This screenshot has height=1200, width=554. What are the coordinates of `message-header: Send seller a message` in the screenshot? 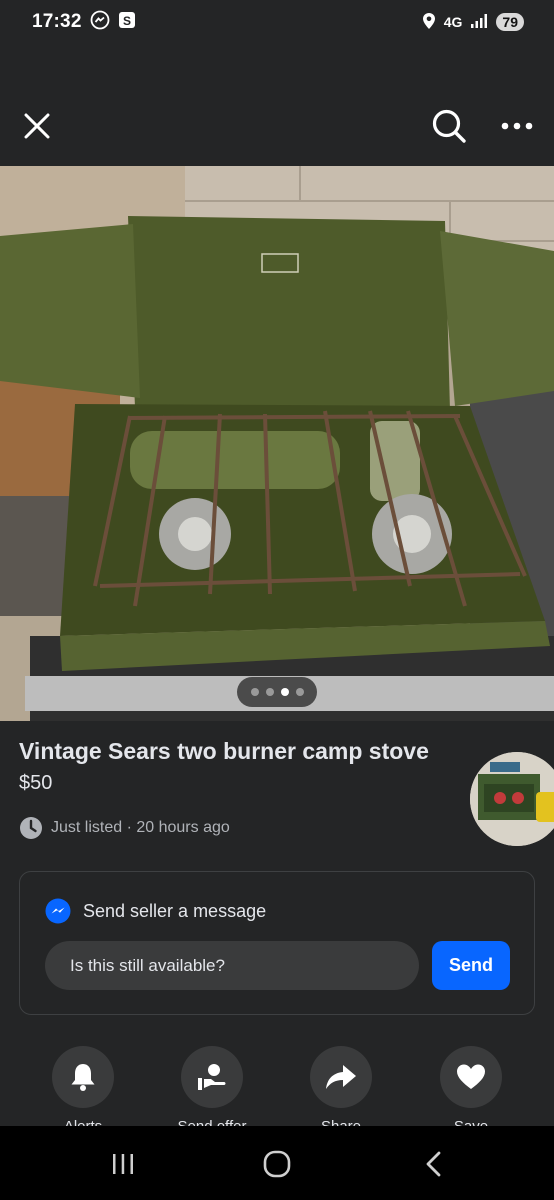 It's located at (155, 911).